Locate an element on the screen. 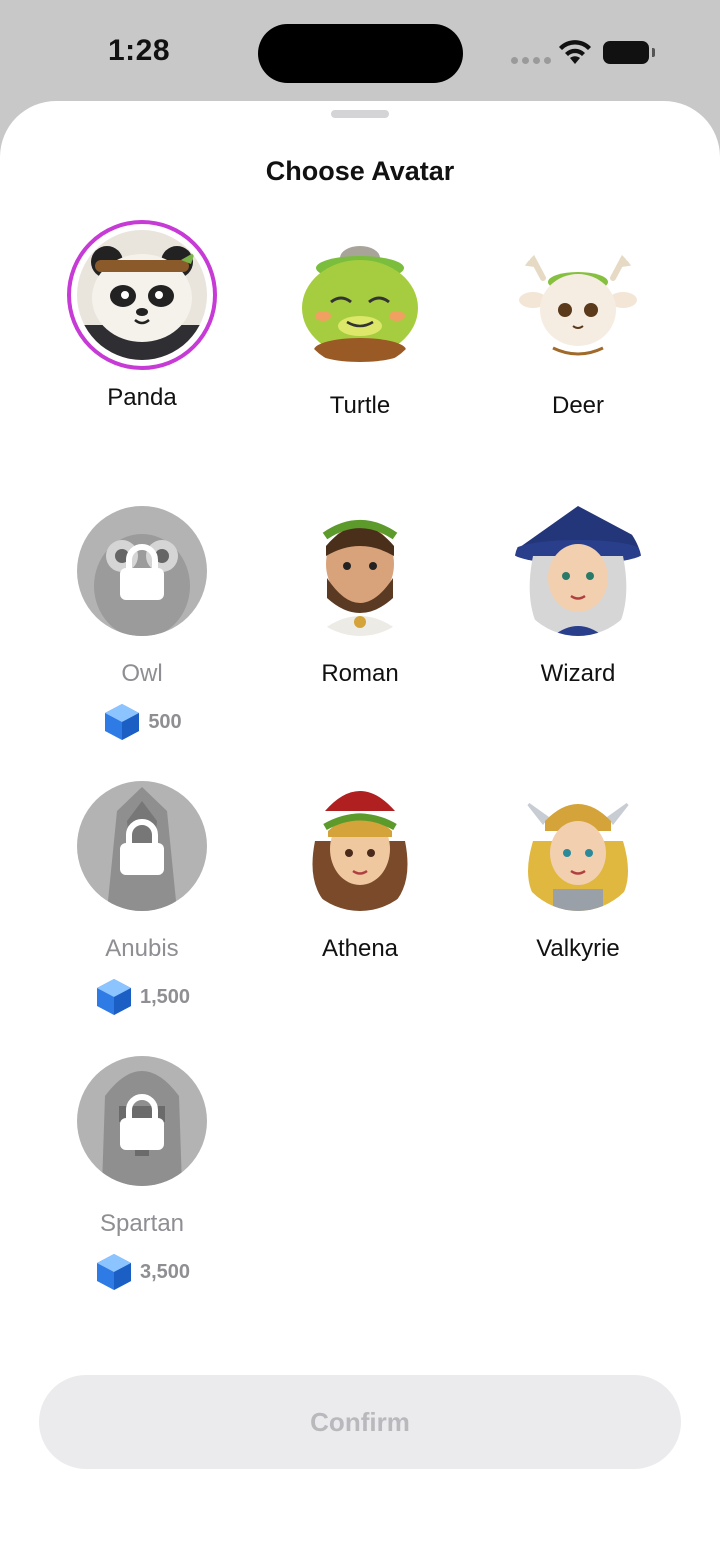 The width and height of the screenshot is (720, 1565). status-bar: 1:28 is located at coordinates (360, 50).